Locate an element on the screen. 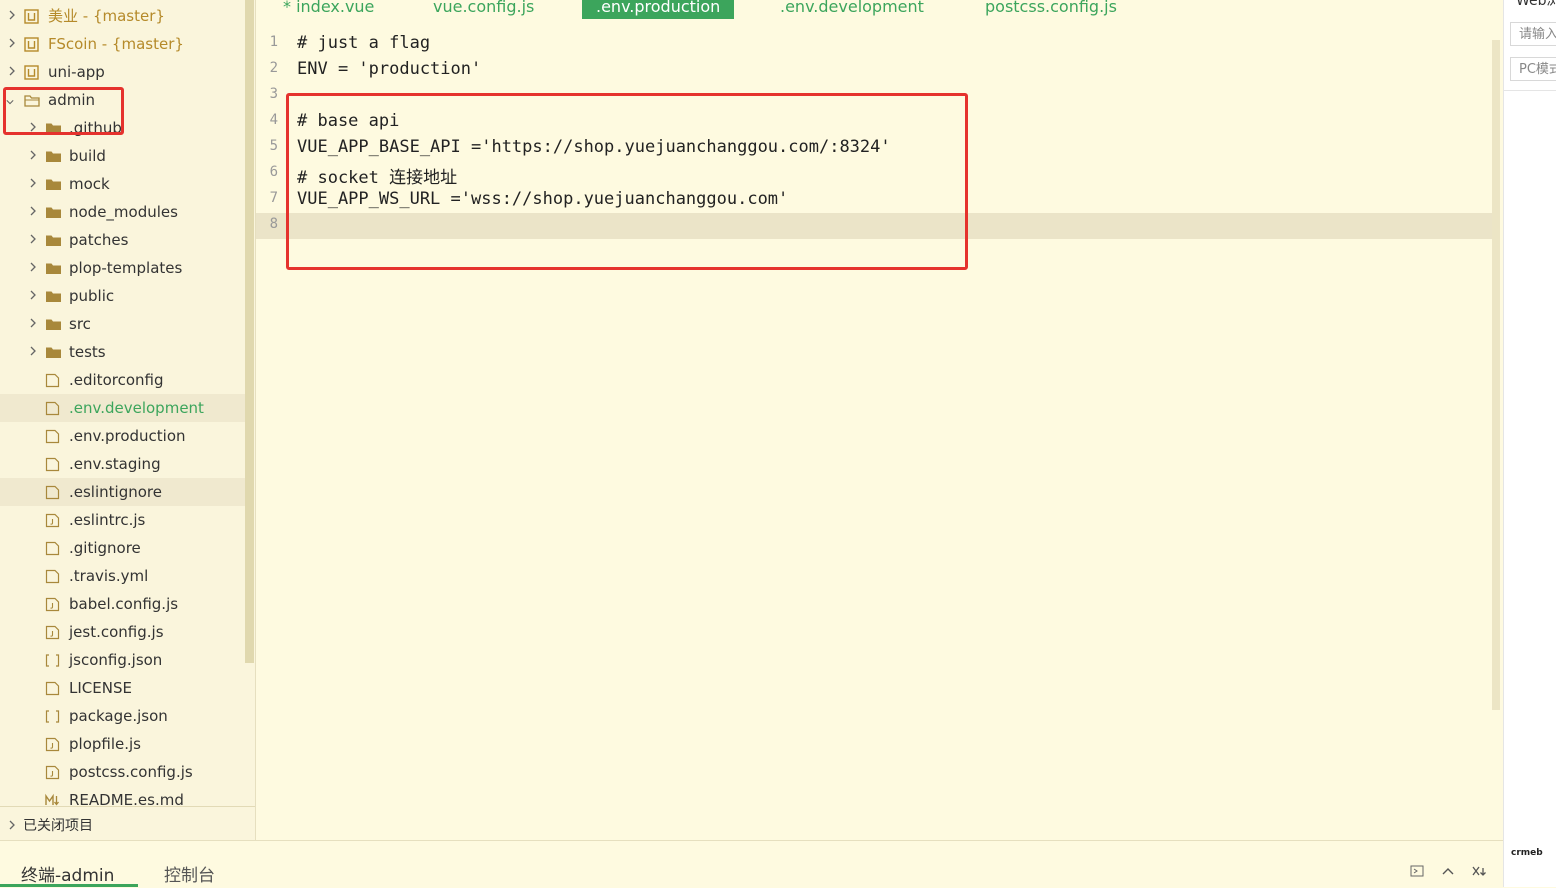 Image resolution: width=1556 pixels, height=888 pixels. project-item: uni-app is located at coordinates (122, 72).